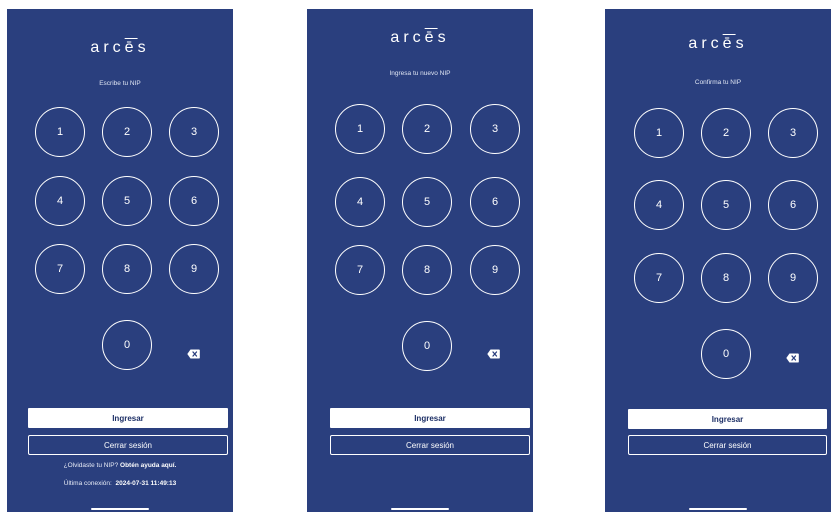 The height and width of the screenshot is (512, 838). I want to click on last-connection-value: 2024-07-31 11:49:13, so click(146, 483).